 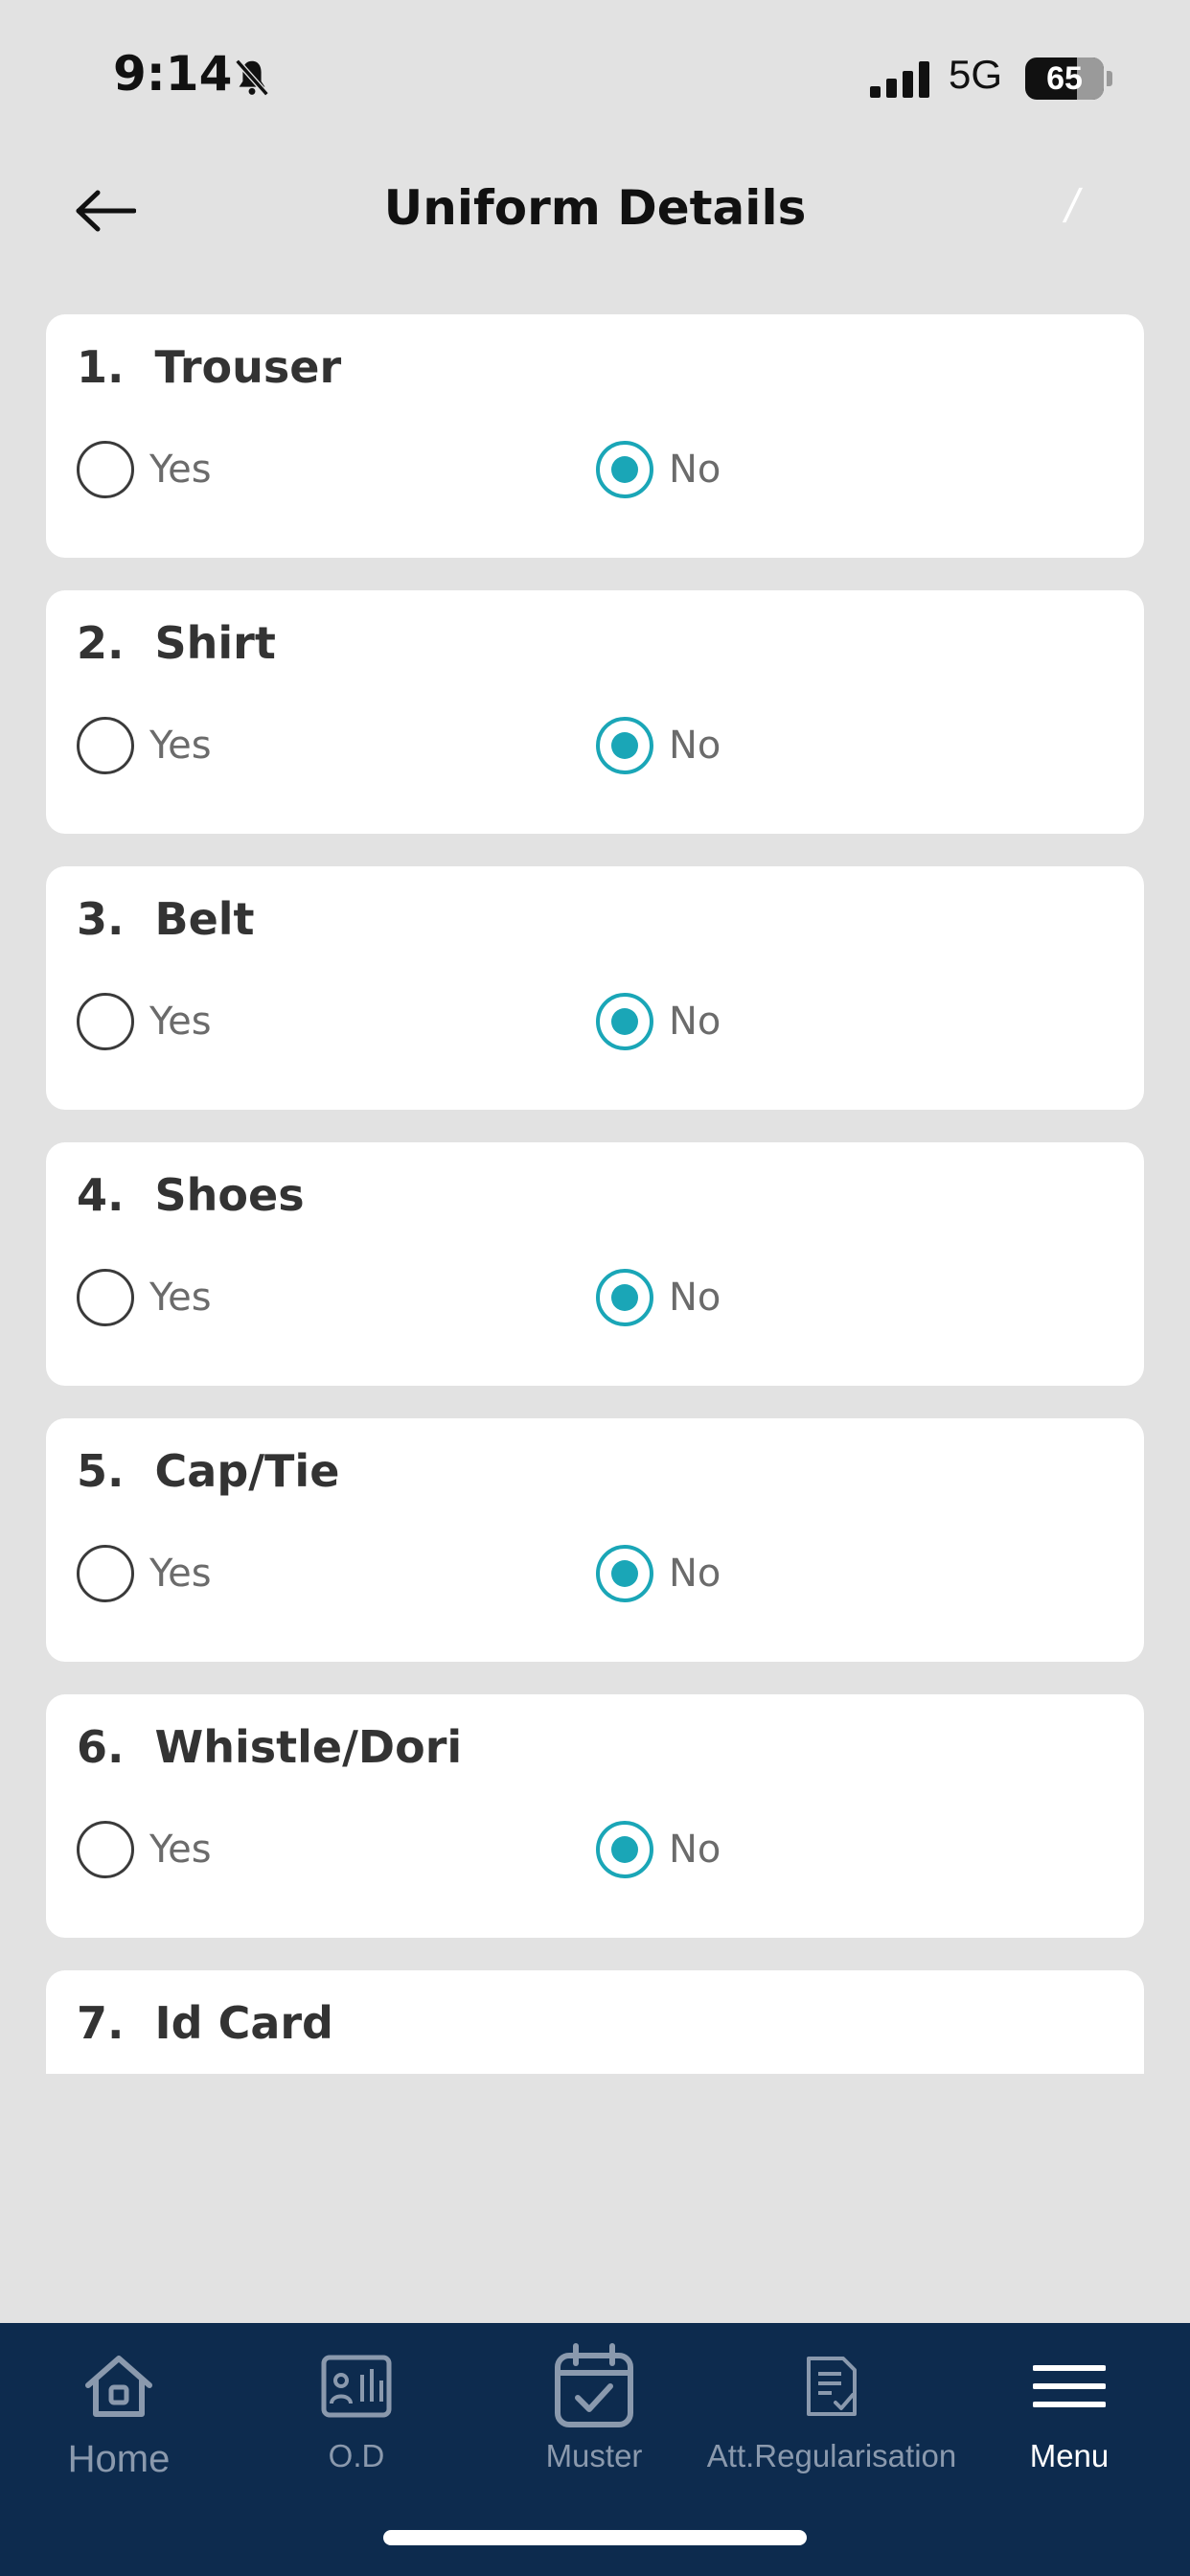 I want to click on nav-item-od: O.D, so click(x=357, y=2419).